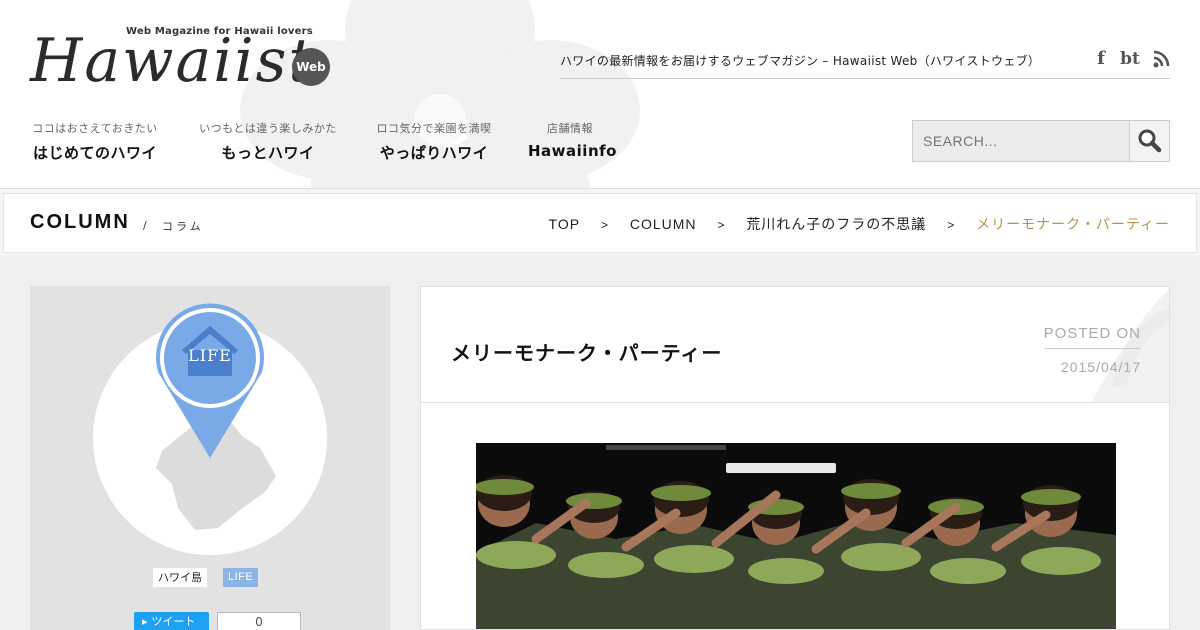  I want to click on nav-item-label: はじめてのハワイ, so click(94, 153).